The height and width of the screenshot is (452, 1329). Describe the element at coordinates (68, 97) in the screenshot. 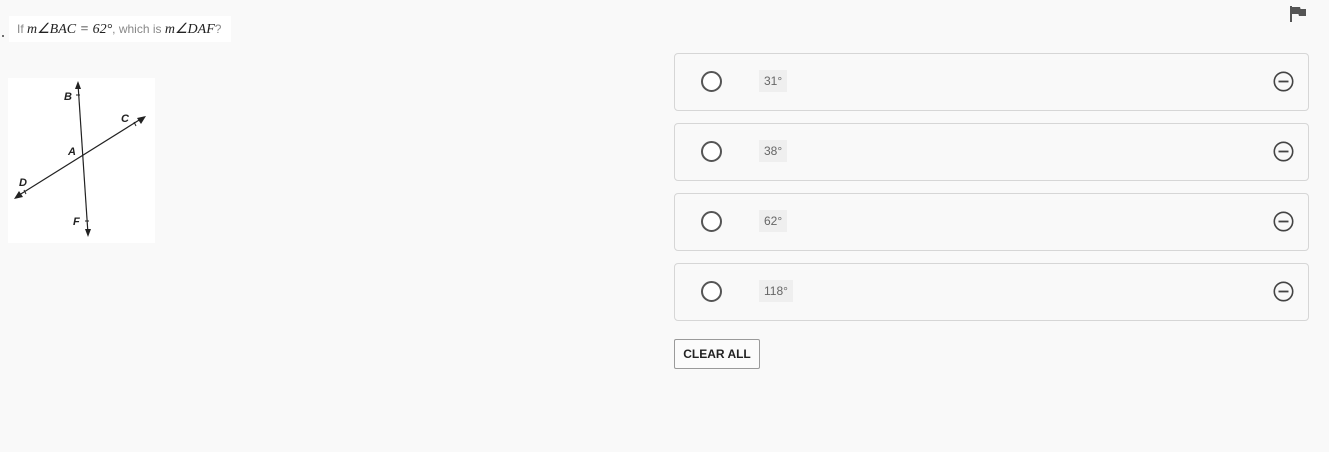

I see `label-b: B` at that location.